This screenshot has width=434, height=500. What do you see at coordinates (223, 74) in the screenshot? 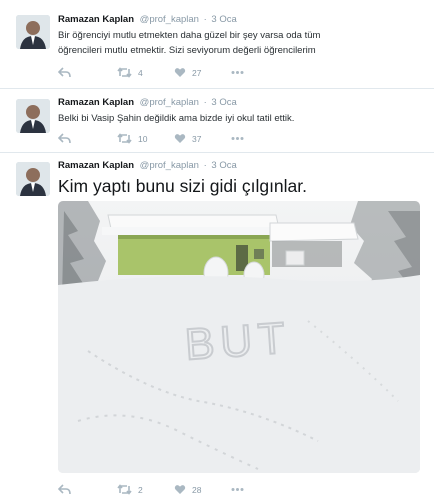
I see `tweet-actions: 4 27` at bounding box center [223, 74].